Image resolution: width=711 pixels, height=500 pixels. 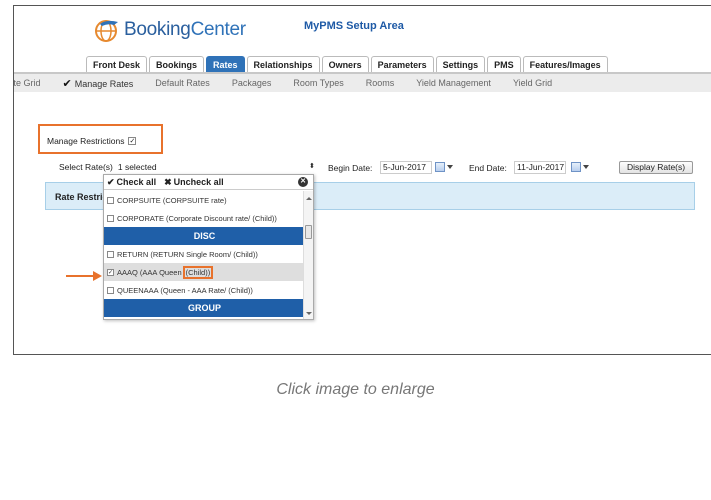 I want to click on subnav-manage-rates-label: Manage Rates, so click(x=104, y=83).